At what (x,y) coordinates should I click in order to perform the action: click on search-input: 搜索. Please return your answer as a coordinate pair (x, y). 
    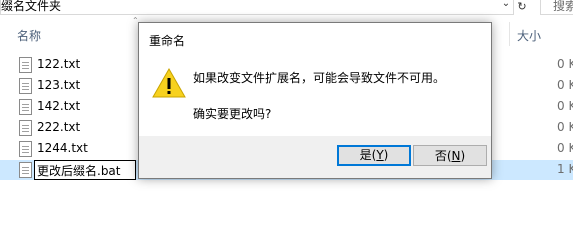
    Looking at the image, I should click on (556, 7).